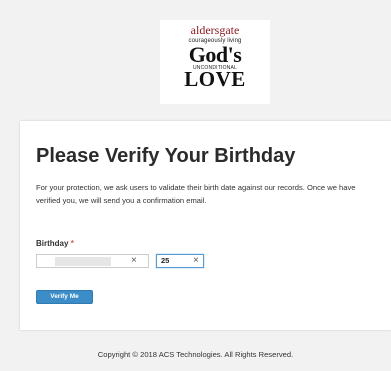 The width and height of the screenshot is (391, 371). What do you see at coordinates (215, 54) in the screenshot?
I see `logo-gods-text: God's` at bounding box center [215, 54].